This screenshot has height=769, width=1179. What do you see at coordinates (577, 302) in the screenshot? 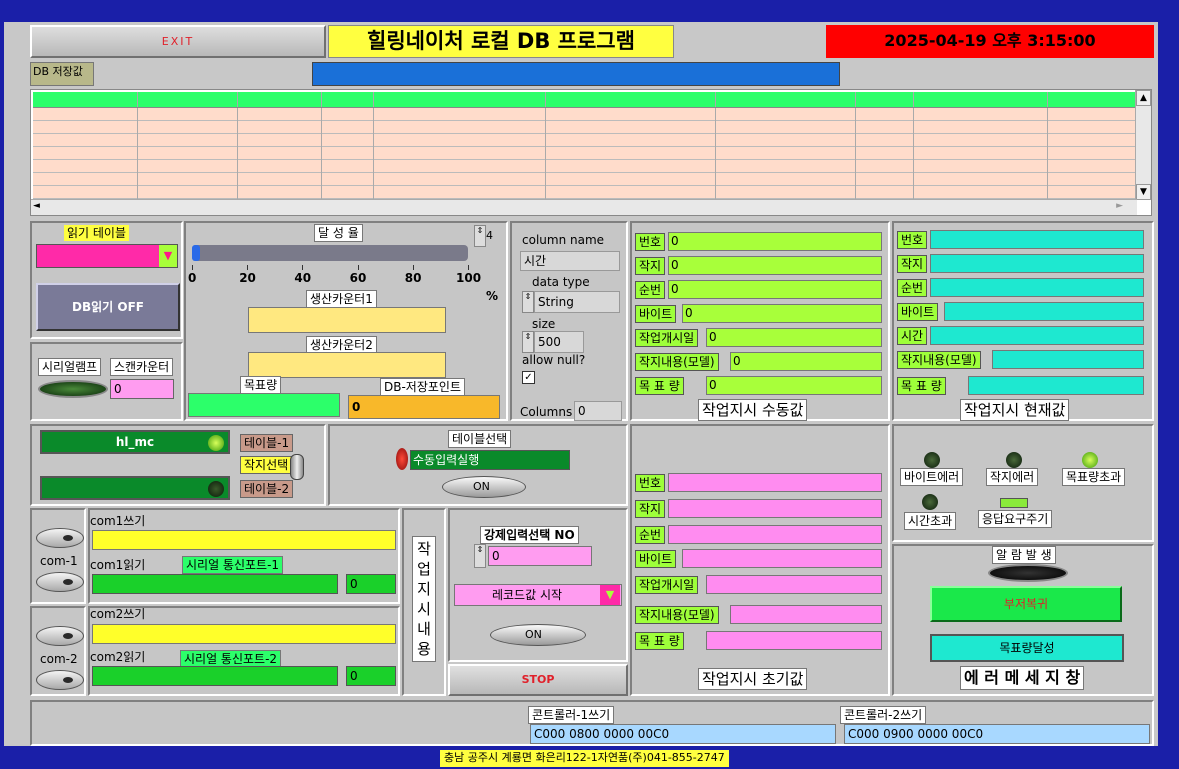
I see `data-type-field: String` at bounding box center [577, 302].